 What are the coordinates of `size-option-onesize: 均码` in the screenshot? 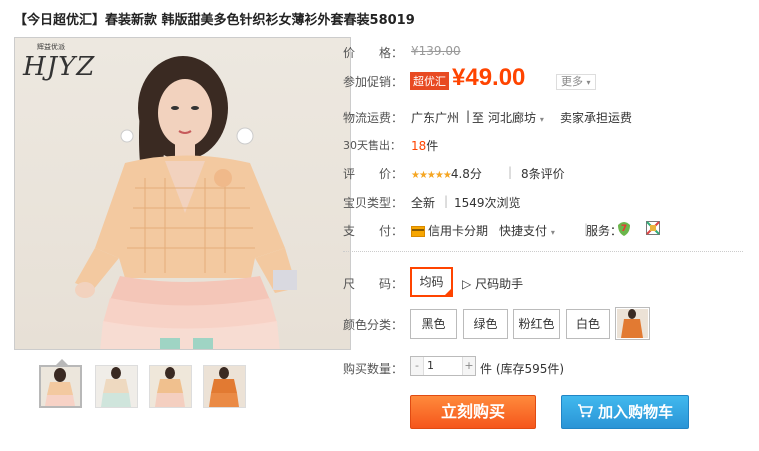 It's located at (431, 282).